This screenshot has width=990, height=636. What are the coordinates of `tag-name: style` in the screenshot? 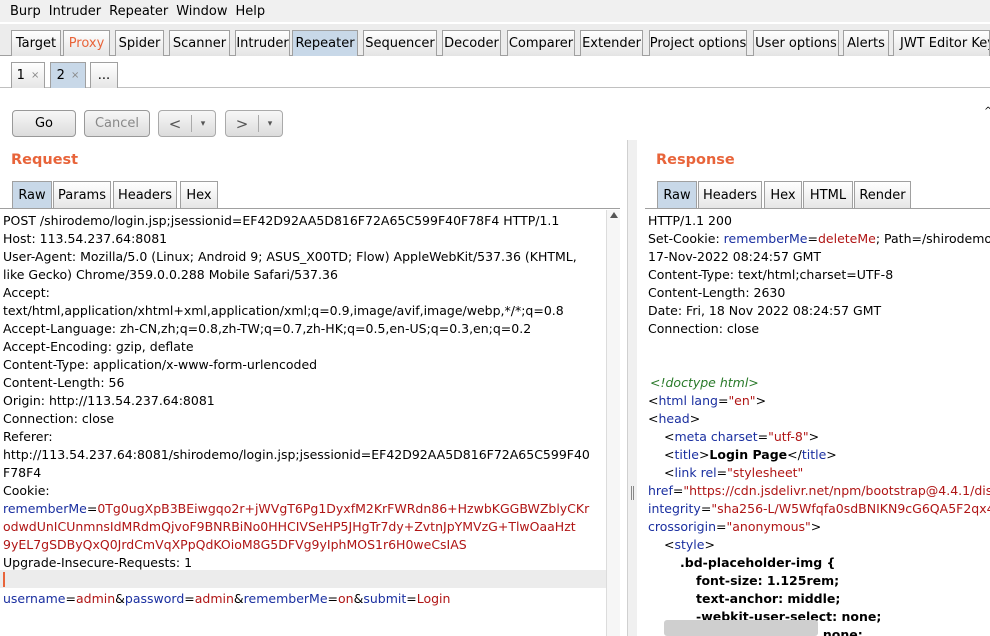 It's located at (689, 544).